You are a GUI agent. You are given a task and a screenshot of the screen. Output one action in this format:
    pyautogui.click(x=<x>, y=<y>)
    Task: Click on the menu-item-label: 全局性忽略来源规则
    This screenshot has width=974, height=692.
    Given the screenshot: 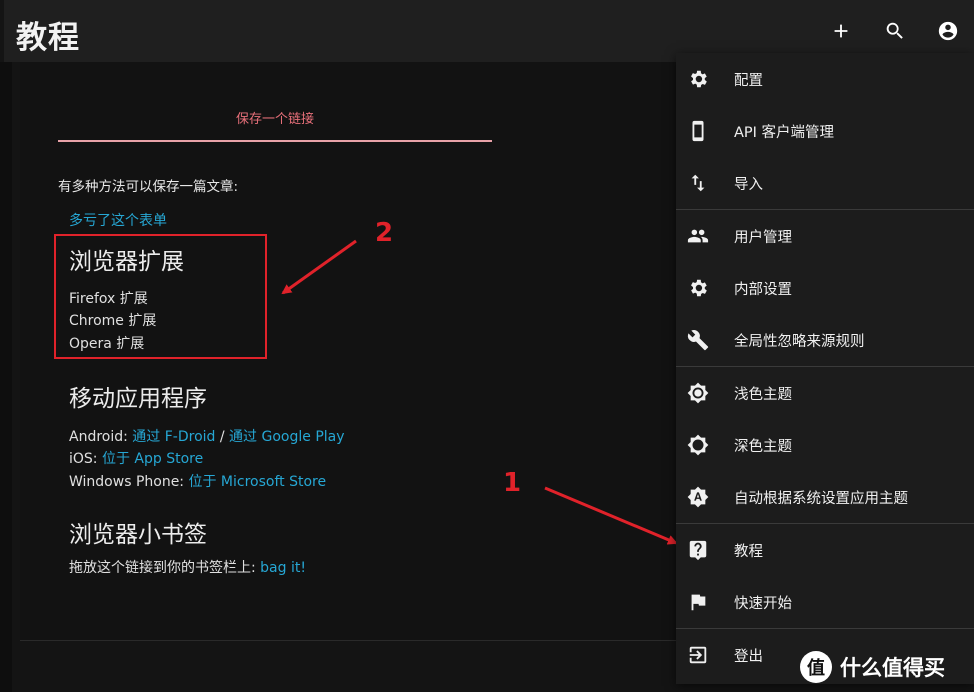 What is the action you would take?
    pyautogui.click(x=799, y=341)
    